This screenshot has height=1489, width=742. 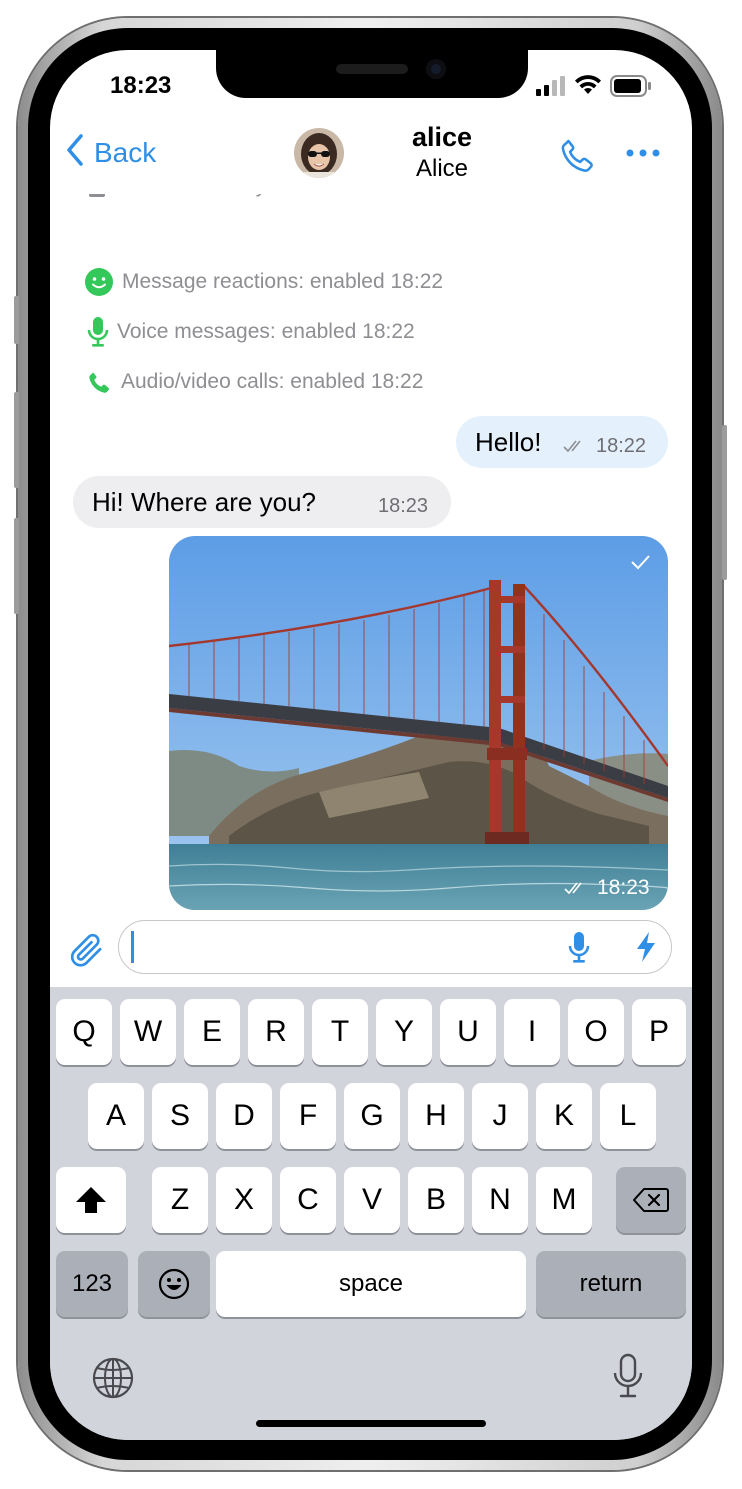 What do you see at coordinates (308, 1200) in the screenshot?
I see `key-c: C` at bounding box center [308, 1200].